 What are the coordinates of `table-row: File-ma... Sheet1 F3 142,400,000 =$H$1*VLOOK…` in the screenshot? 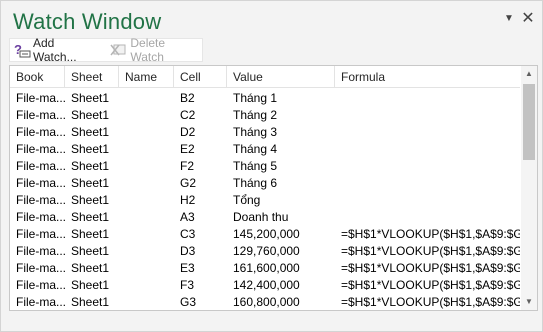 It's located at (265, 285).